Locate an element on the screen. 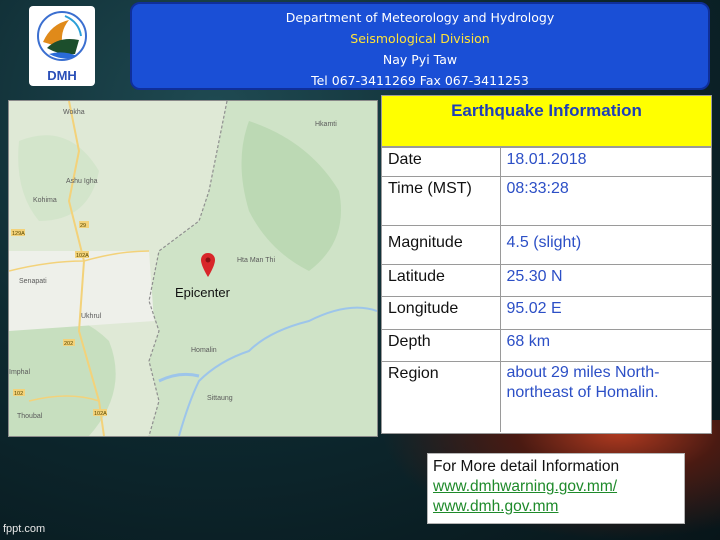  town-hkamti: Hkamti is located at coordinates (326, 124).